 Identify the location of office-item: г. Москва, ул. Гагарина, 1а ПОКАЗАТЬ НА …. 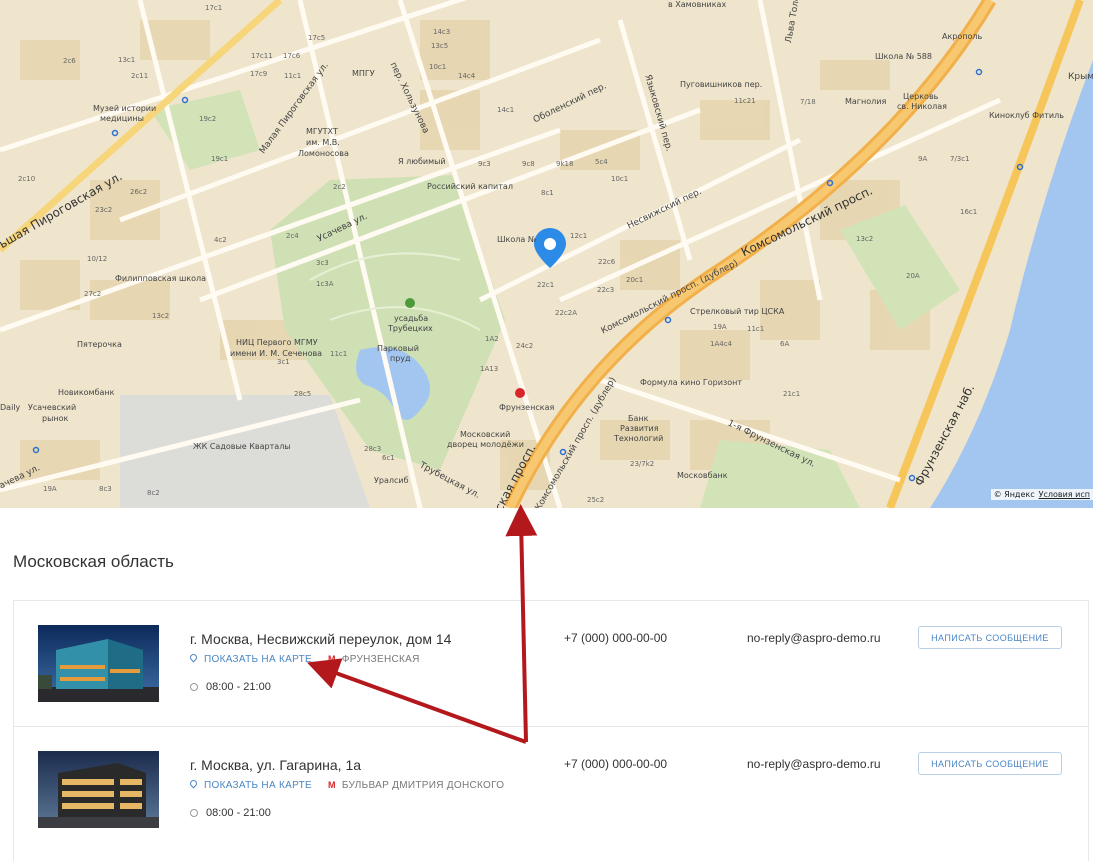
(551, 789).